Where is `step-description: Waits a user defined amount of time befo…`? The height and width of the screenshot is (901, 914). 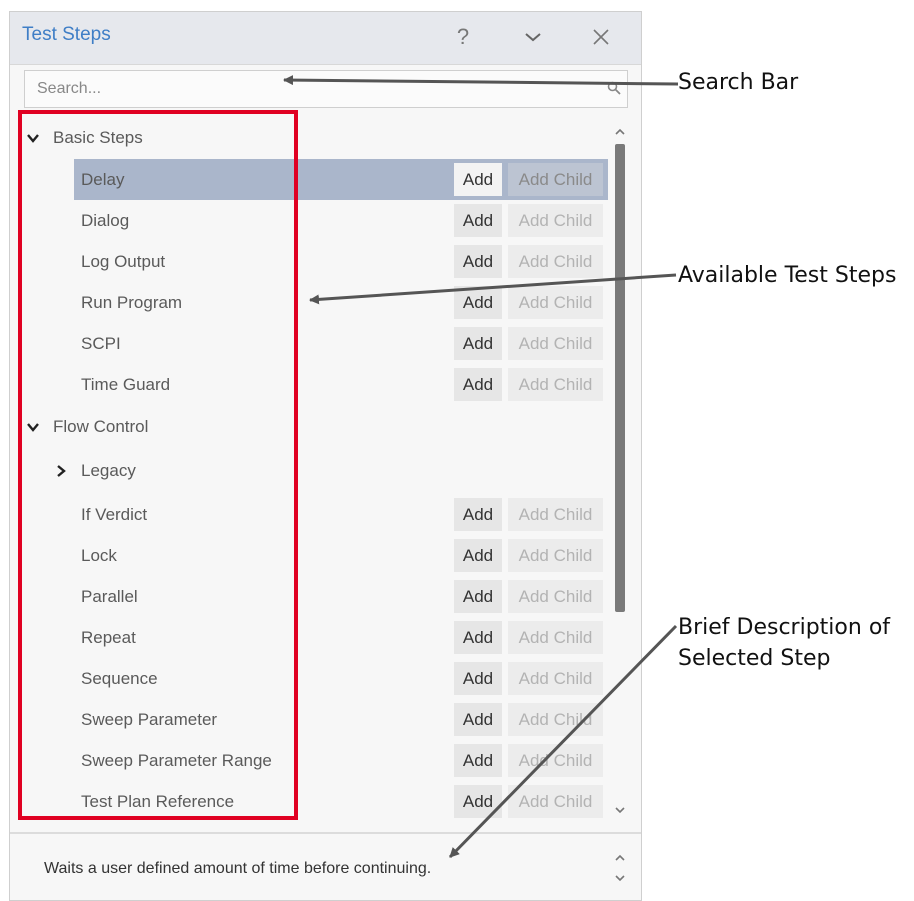 step-description: Waits a user defined amount of time befo… is located at coordinates (238, 868).